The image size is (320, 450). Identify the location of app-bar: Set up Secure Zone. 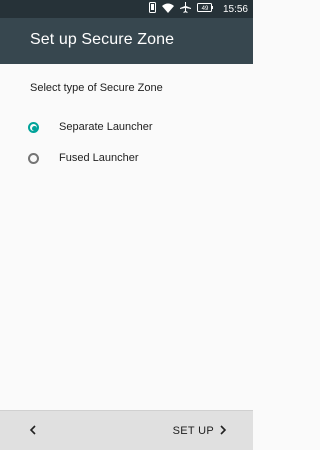
(126, 41).